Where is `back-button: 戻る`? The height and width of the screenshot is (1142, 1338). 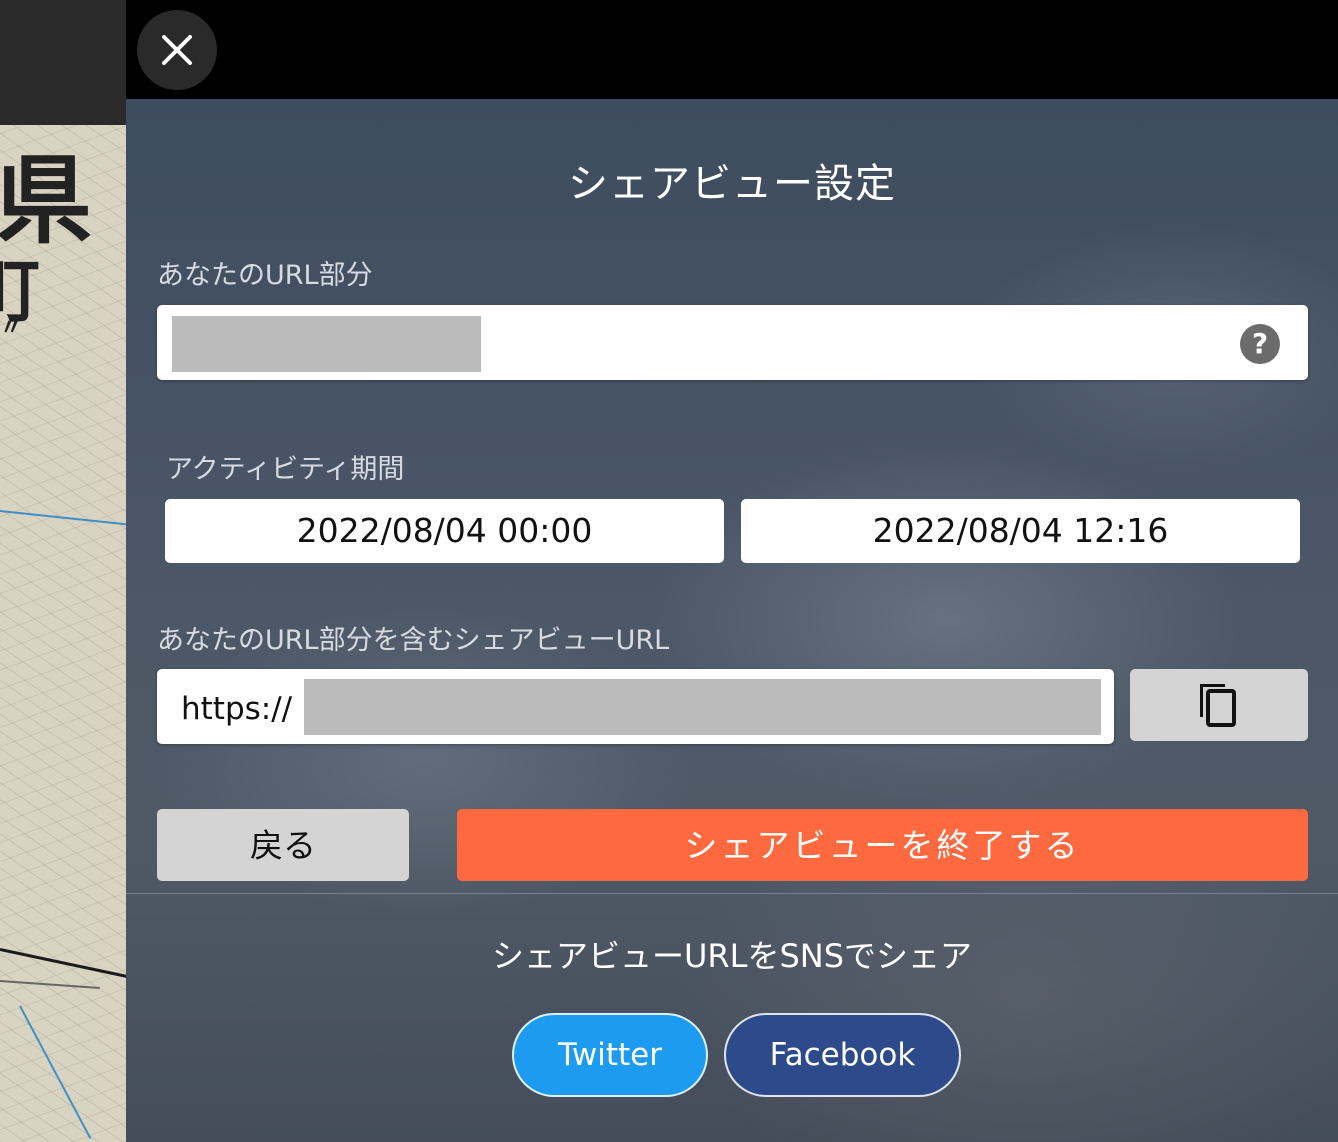
back-button: 戻る is located at coordinates (283, 845).